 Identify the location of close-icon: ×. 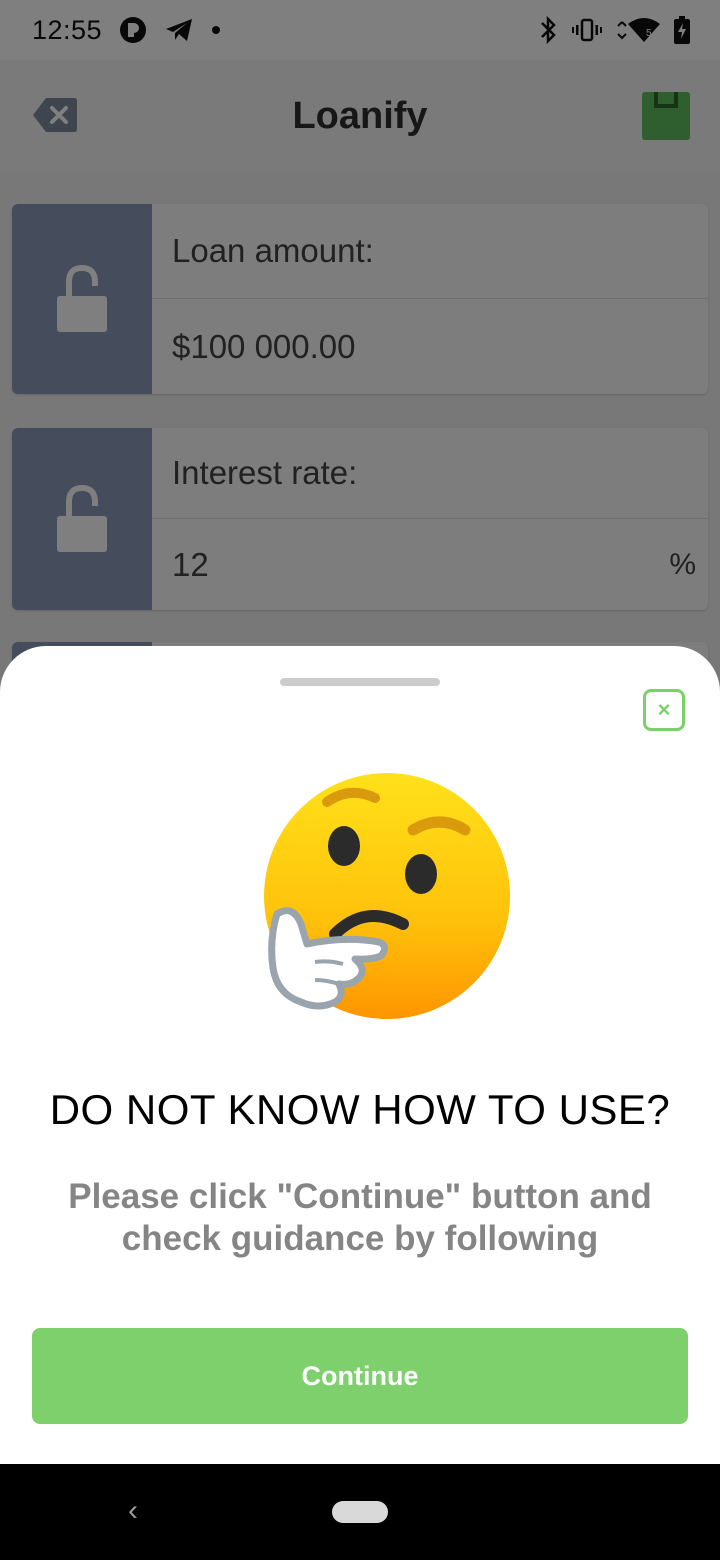
(664, 709).